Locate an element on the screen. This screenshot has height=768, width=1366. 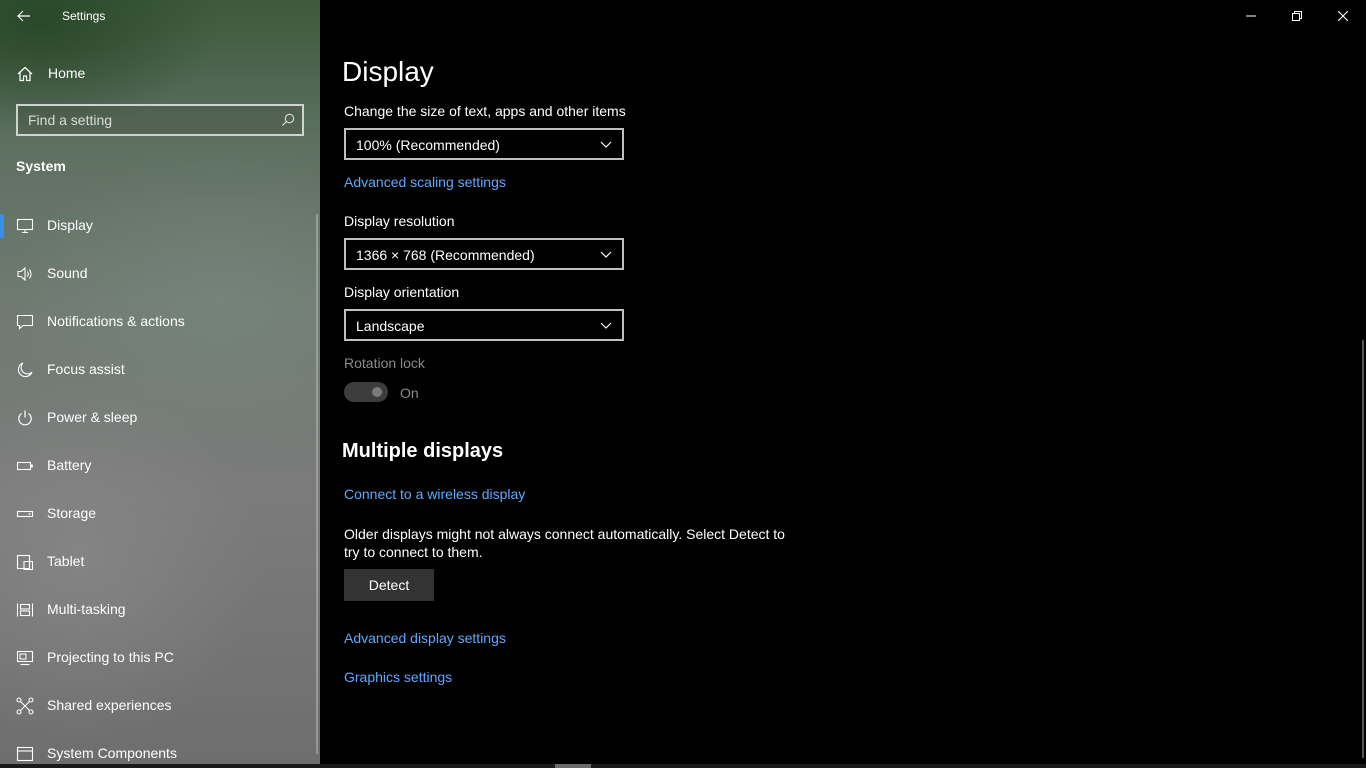
sidebar-item-system-components: System Components is located at coordinates (160, 749).